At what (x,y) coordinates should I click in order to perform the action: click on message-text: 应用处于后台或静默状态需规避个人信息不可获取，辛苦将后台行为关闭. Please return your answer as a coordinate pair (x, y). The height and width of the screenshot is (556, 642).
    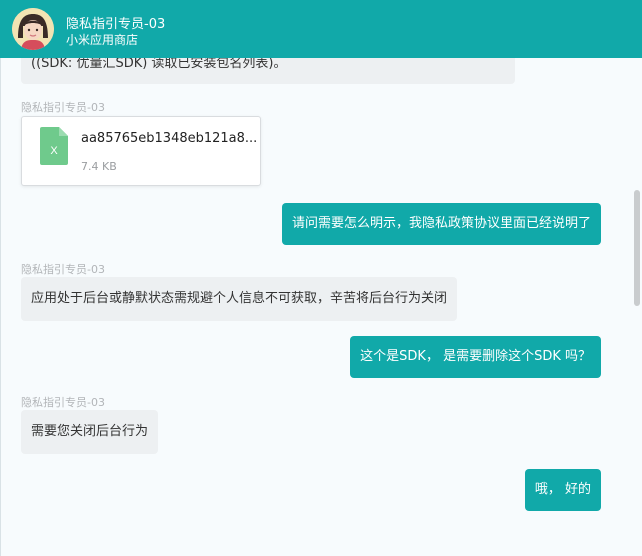
    Looking at the image, I should click on (239, 298).